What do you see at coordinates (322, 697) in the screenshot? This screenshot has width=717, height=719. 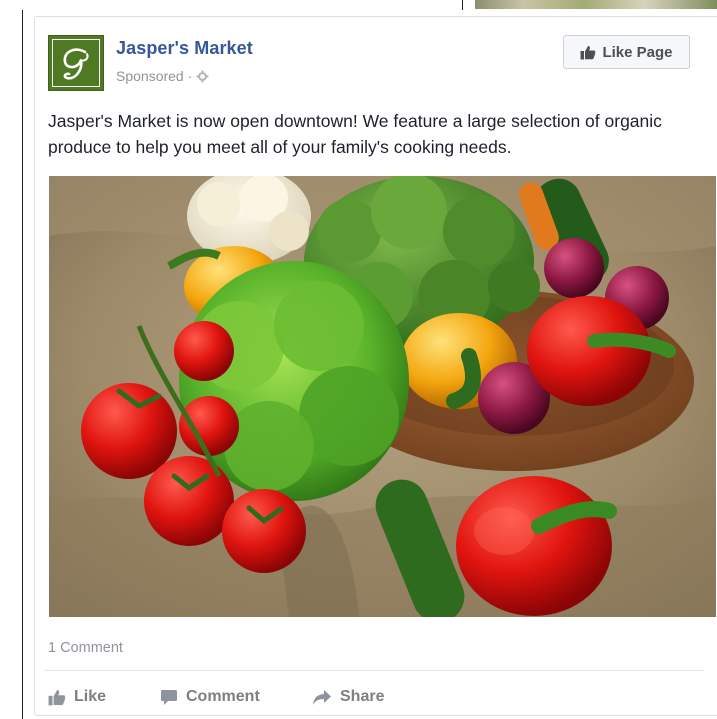 I see `share-arrow-icon` at bounding box center [322, 697].